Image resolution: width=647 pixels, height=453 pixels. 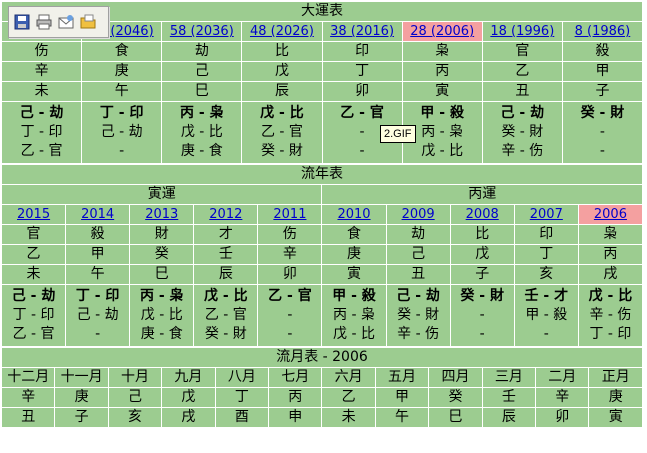 I want to click on dayun-year-link: 38 (2016), so click(x=362, y=31).